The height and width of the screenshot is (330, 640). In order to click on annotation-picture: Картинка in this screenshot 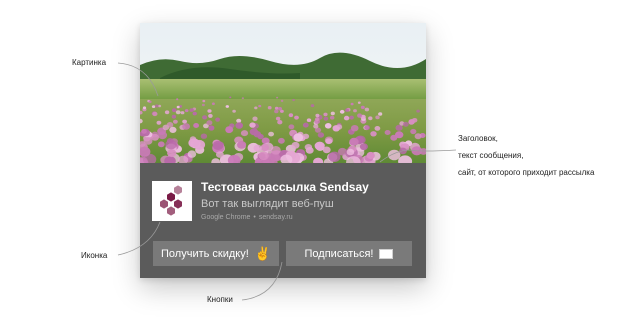, I will do `click(89, 62)`.